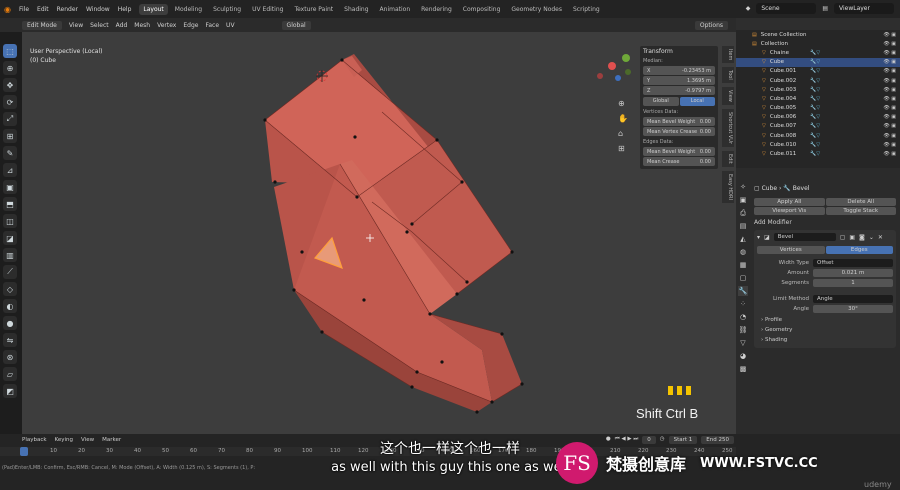  What do you see at coordinates (818, 43) in the screenshot?
I see `outliner-row: ▤ Collection 👁 ▣` at bounding box center [818, 43].